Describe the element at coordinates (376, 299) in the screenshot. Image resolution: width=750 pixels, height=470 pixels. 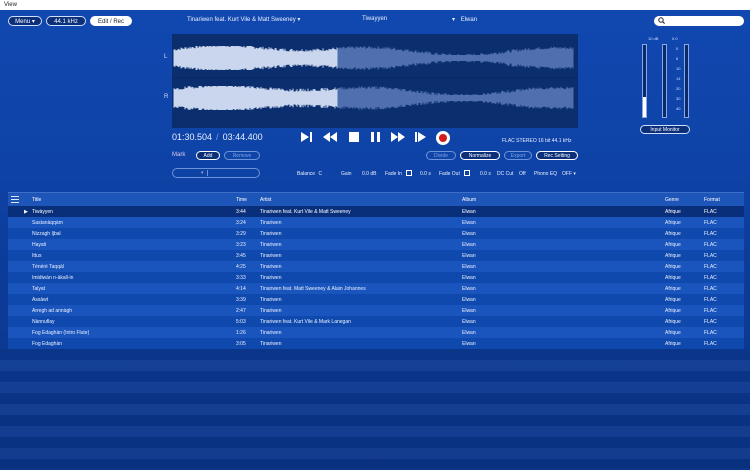
I see `table-row: Assàwt 3:39 Tinariwen Elwan Afrique FLAC` at that location.